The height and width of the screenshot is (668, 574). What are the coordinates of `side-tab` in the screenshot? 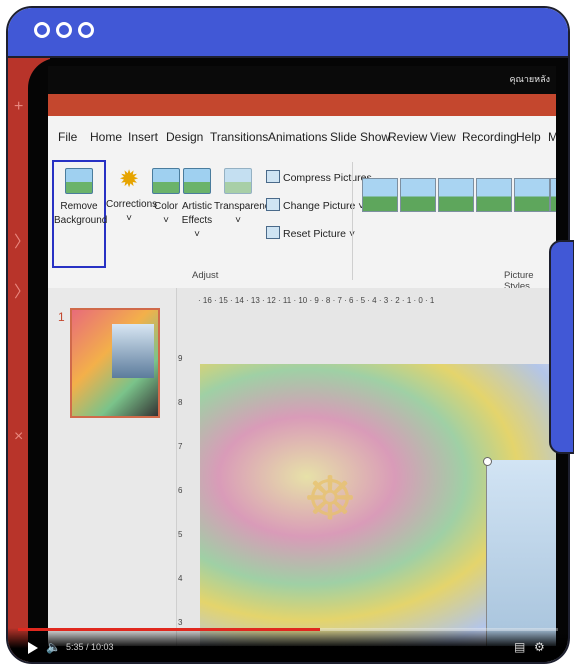 It's located at (561, 347).